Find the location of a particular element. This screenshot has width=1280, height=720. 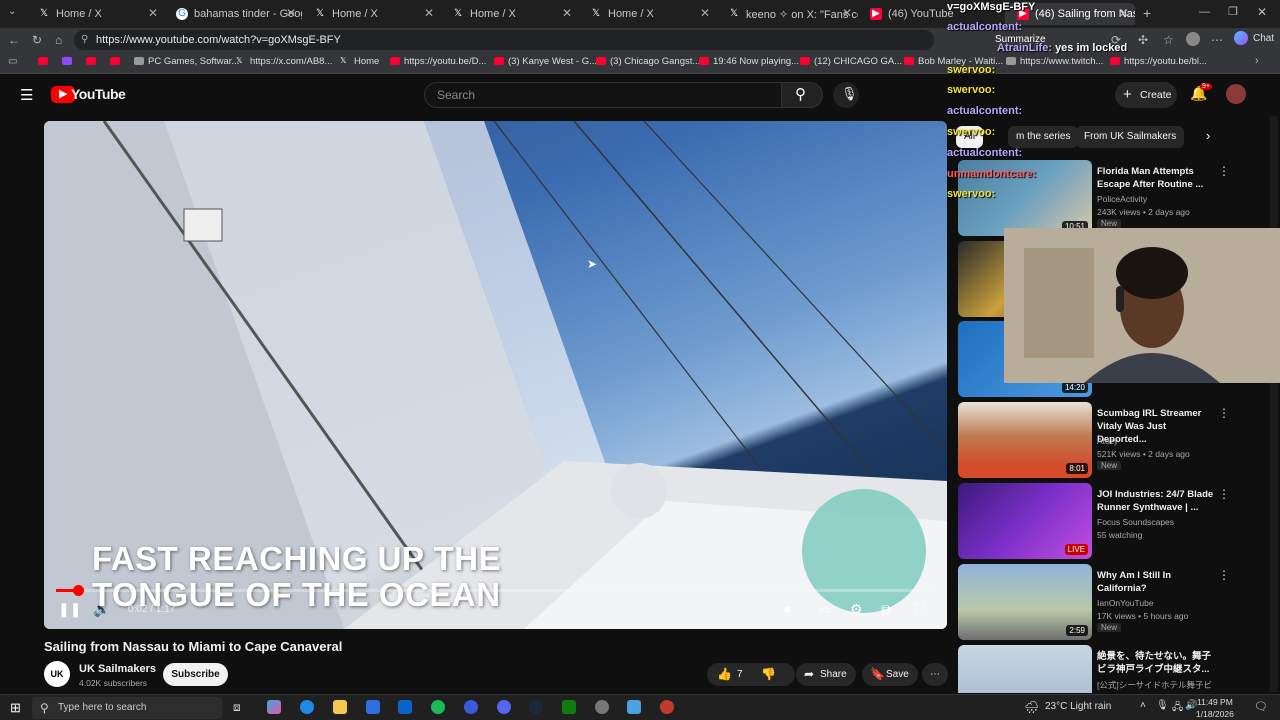

chevron-right-icon: › is located at coordinates (1208, 135).